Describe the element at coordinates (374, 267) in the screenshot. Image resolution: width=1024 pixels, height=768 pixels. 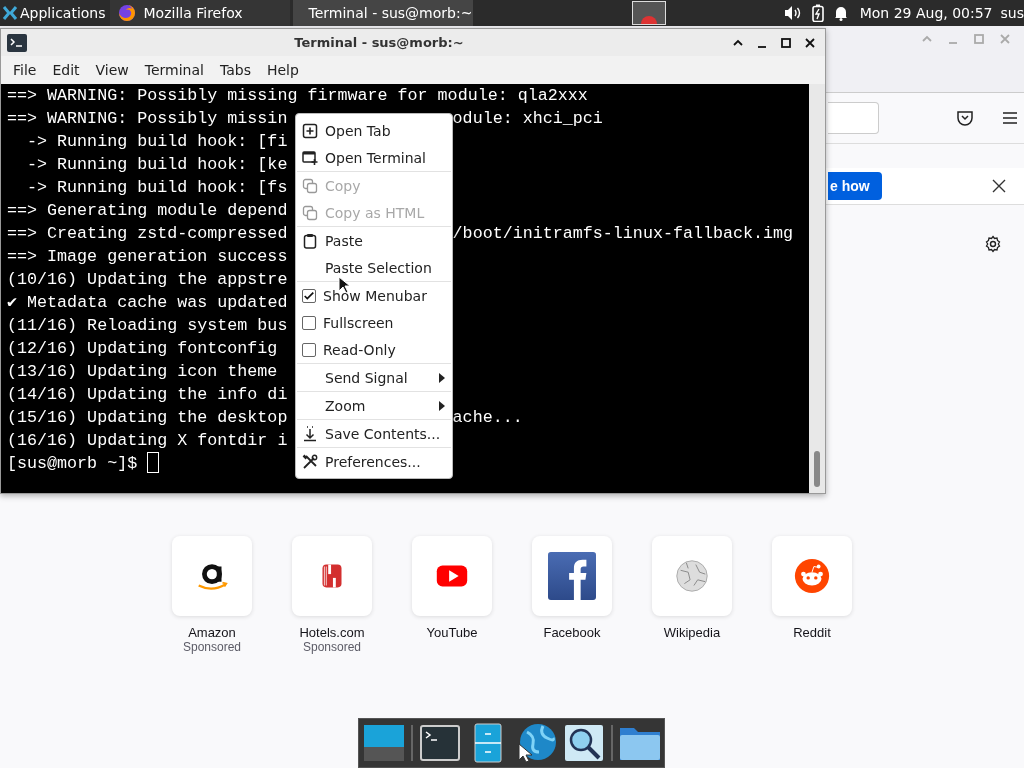
I see `menu-item: Paste Selection` at that location.